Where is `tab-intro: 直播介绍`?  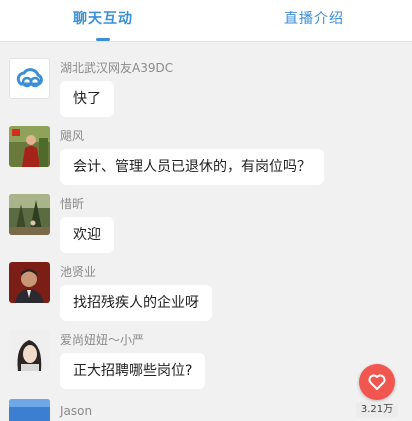
tab-intro: 直播介绍 is located at coordinates (314, 19).